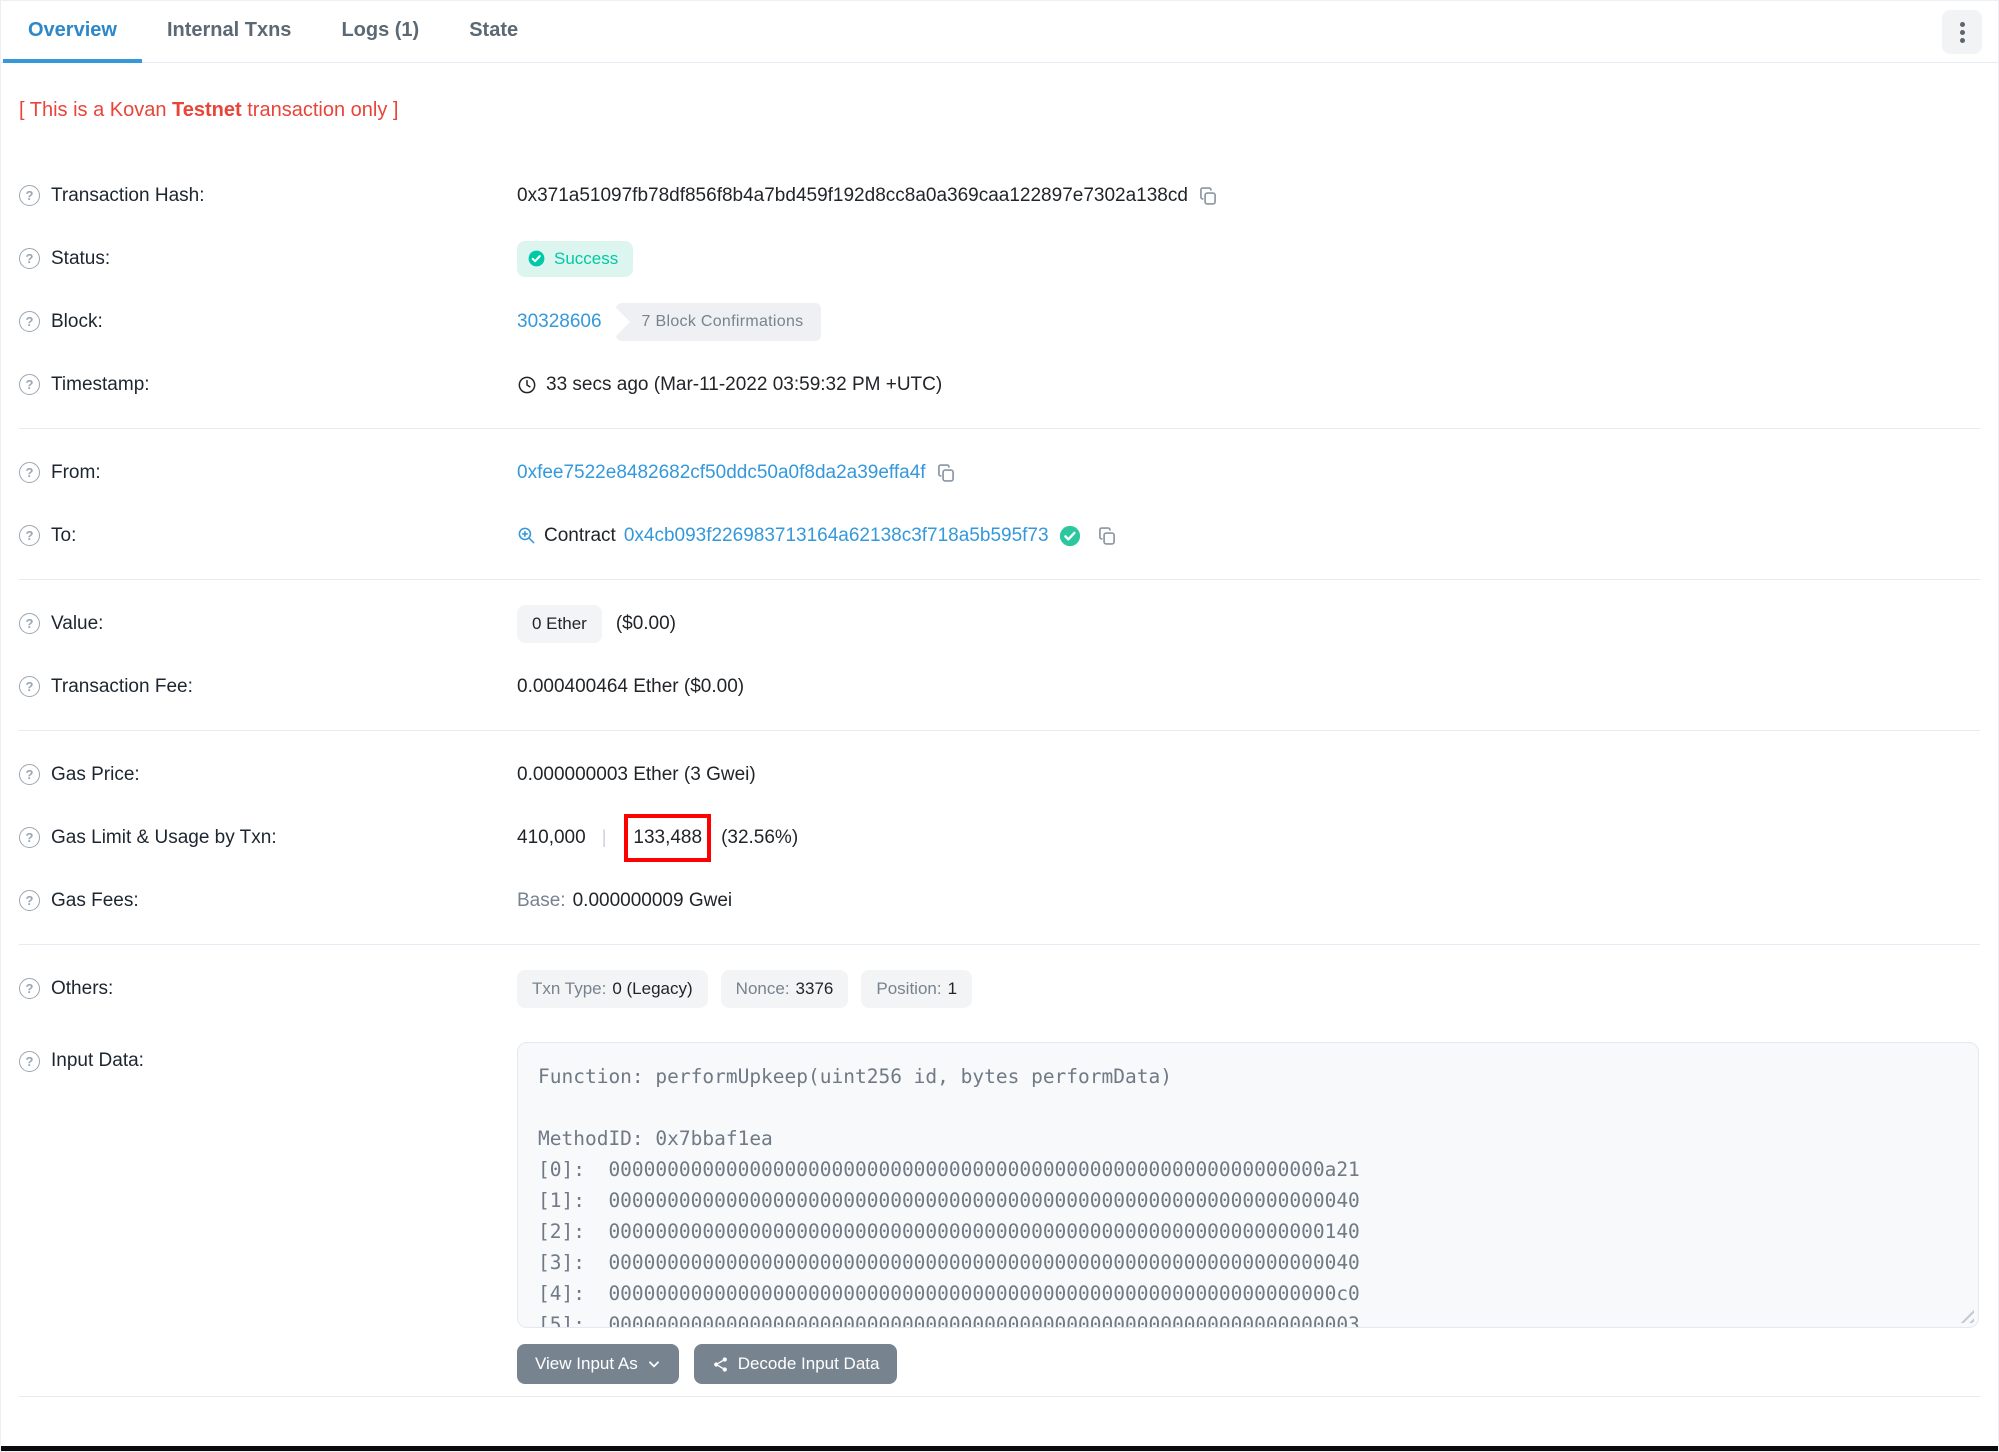  I want to click on position-badge: Position: 1, so click(917, 988).